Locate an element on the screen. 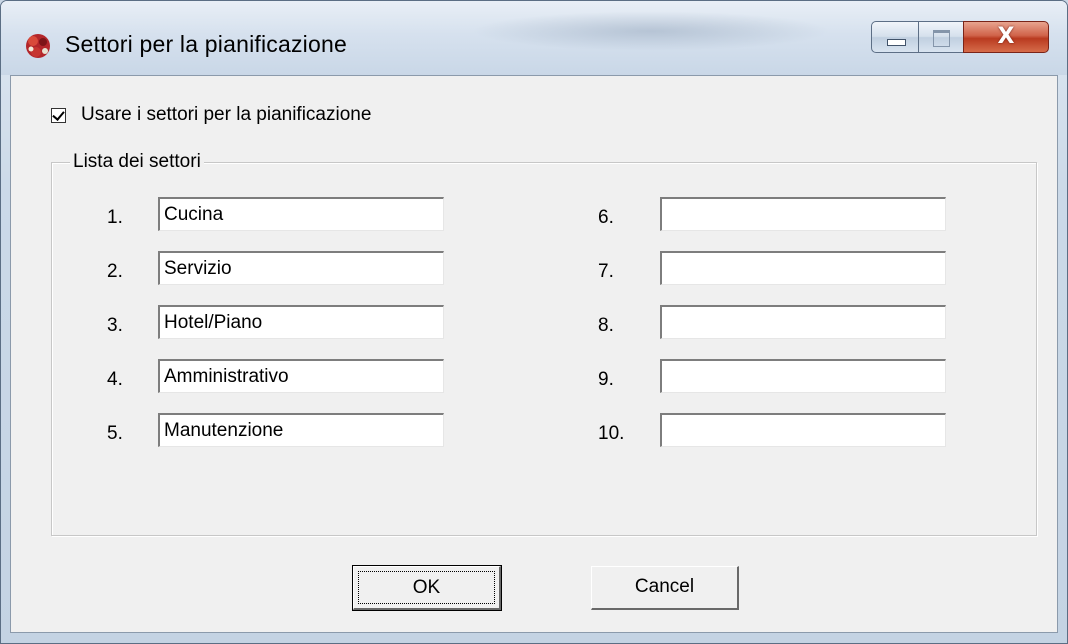 The height and width of the screenshot is (644, 1068). close-icon: X is located at coordinates (1006, 36).